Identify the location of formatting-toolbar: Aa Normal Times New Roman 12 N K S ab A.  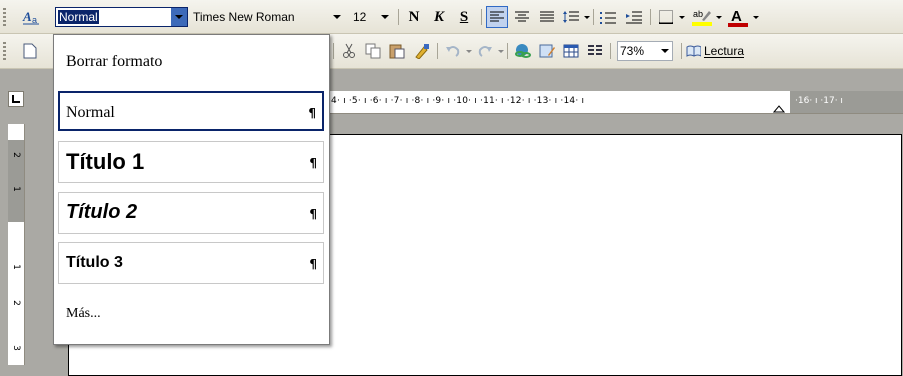
(451, 17).